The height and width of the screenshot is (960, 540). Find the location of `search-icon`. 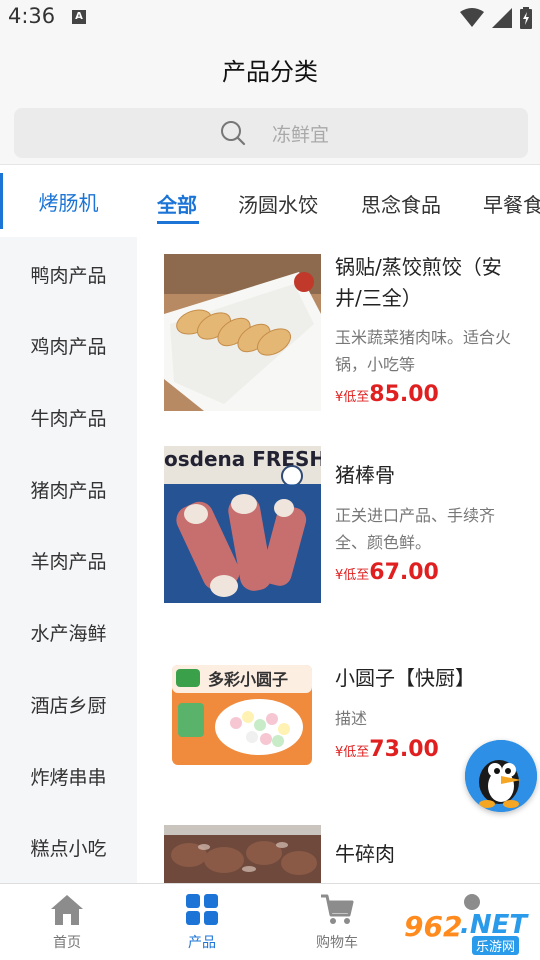

search-icon is located at coordinates (233, 133).